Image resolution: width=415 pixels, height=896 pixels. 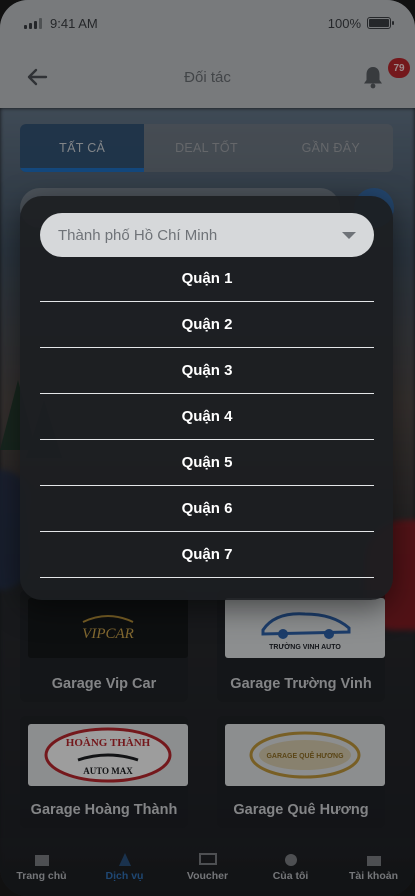 I want to click on district-option: Quận 4, so click(x=207, y=417).